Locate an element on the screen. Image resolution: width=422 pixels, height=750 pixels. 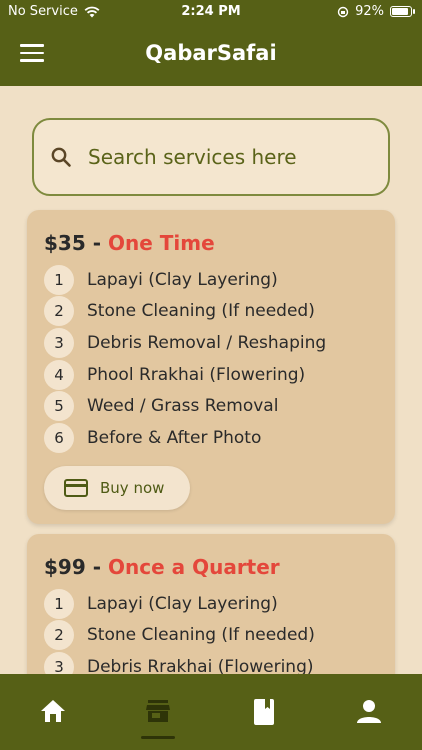
nav-home is located at coordinates (53, 712).